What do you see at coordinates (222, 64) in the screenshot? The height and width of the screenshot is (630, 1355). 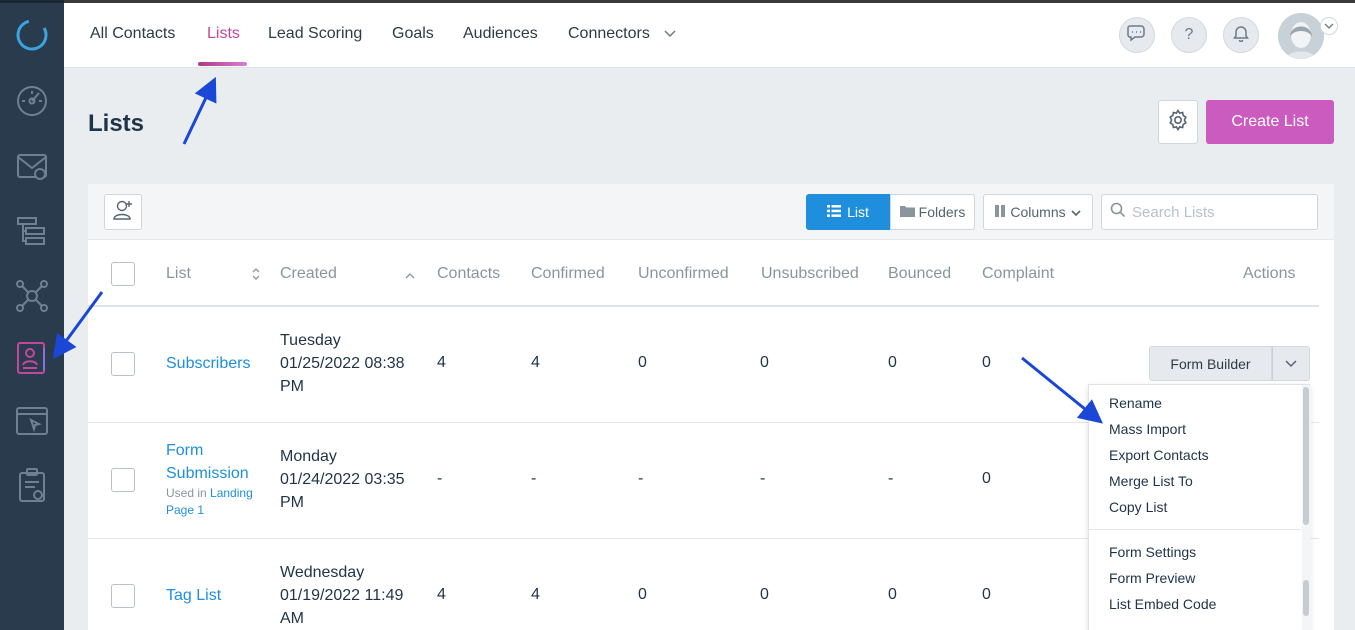 I see `active-tab-indicator` at bounding box center [222, 64].